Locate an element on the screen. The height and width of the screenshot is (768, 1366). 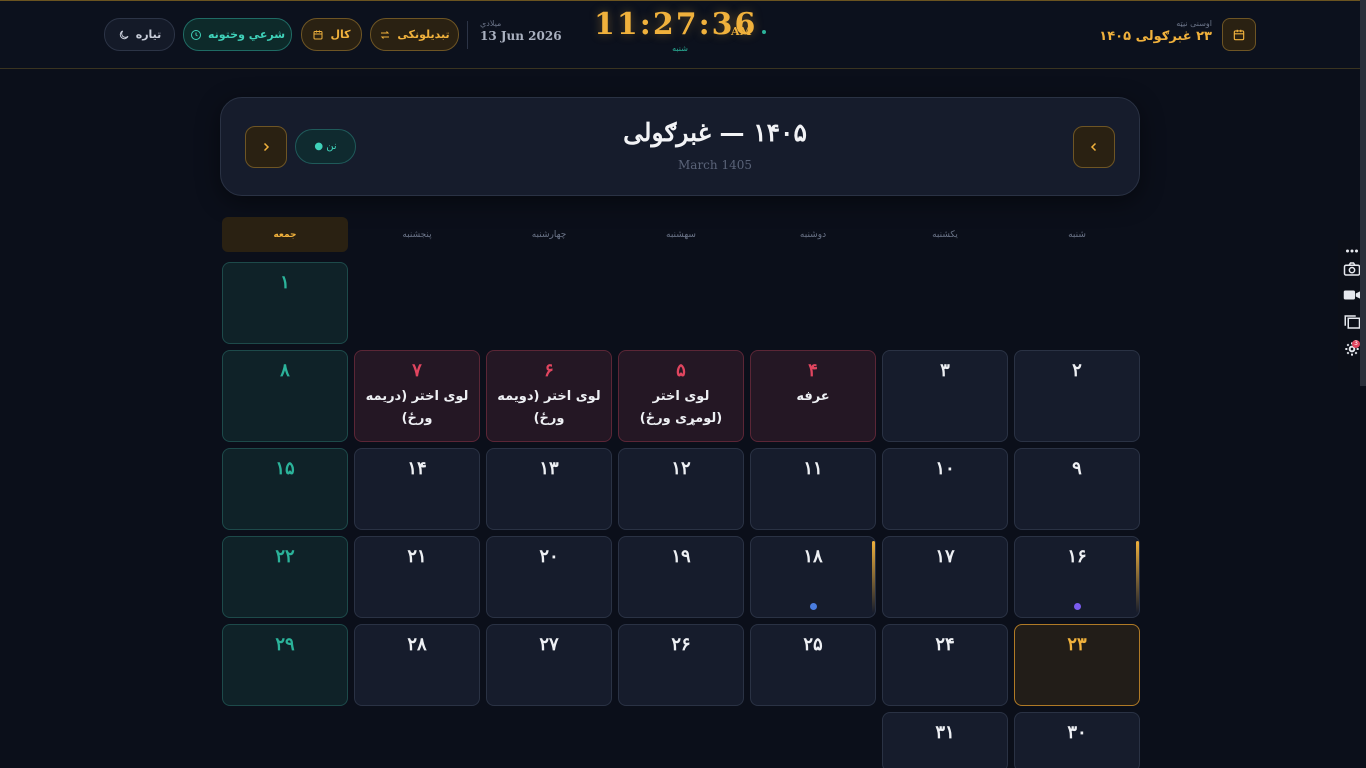
solar-date-block: اوسنی نیټه ۲۳ غبرګولی ۱۴۰۵ is located at coordinates (1155, 31).